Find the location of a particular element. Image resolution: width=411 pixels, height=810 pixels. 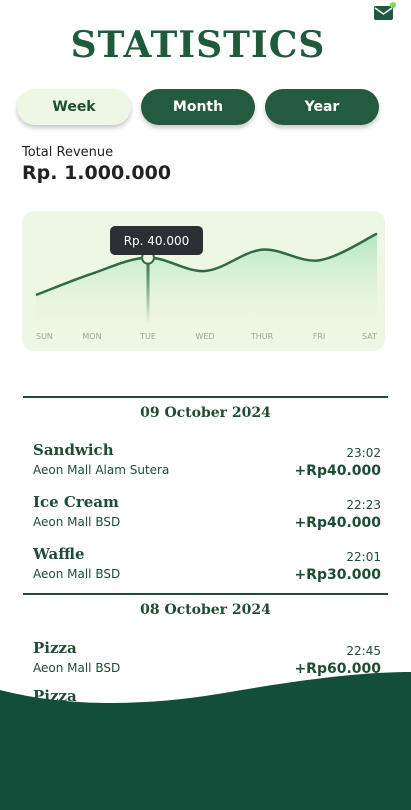

x-tick-label: TUE is located at coordinates (147, 336).